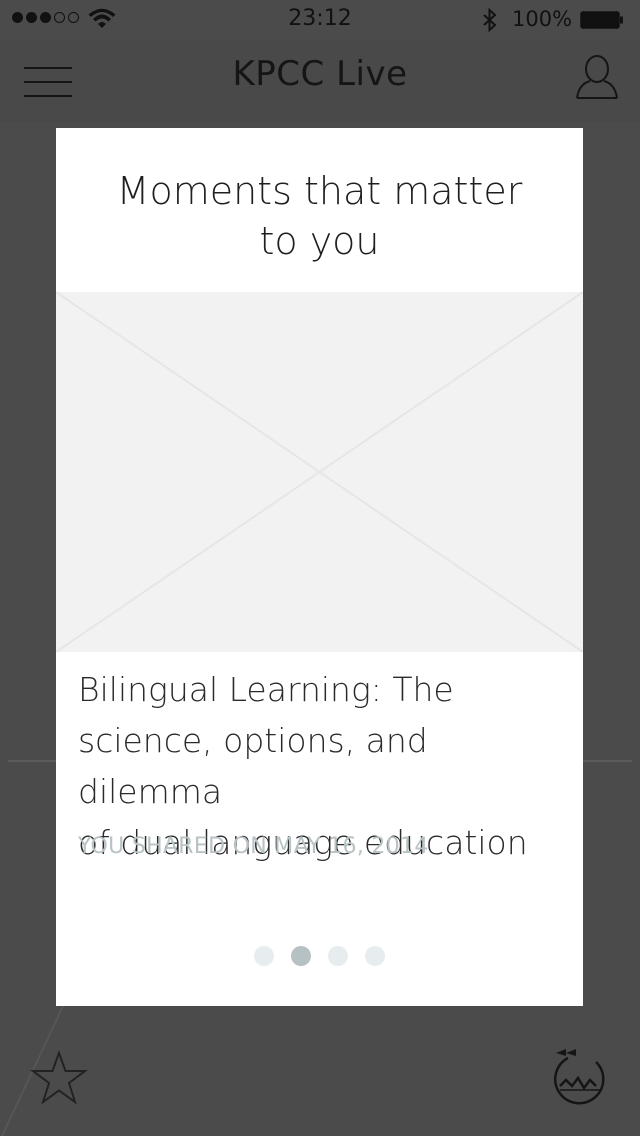 This screenshot has height=1136, width=640. I want to click on star-icon, so click(59, 1079).